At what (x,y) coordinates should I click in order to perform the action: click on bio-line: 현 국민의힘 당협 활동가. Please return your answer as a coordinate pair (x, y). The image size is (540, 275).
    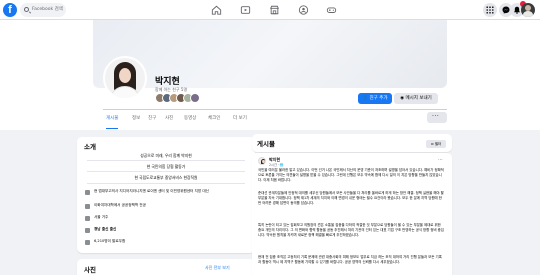
    Looking at the image, I should click on (166, 166).